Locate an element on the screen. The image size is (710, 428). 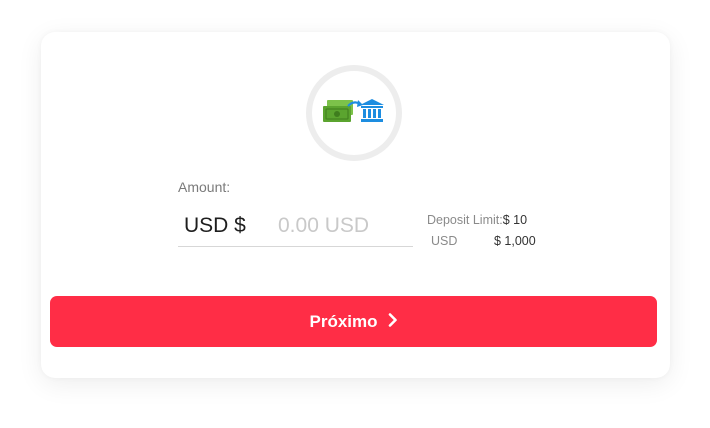
amount-label: Amount: is located at coordinates (204, 187).